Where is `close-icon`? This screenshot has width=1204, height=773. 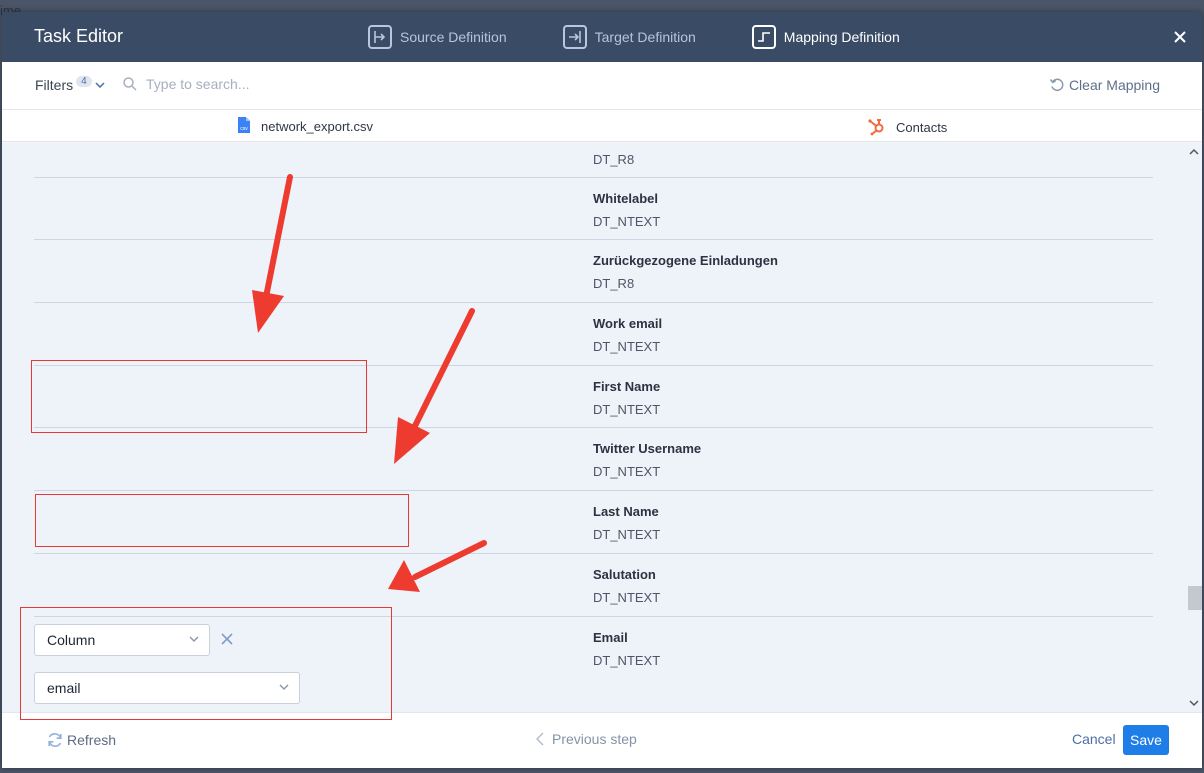
close-icon is located at coordinates (1180, 37).